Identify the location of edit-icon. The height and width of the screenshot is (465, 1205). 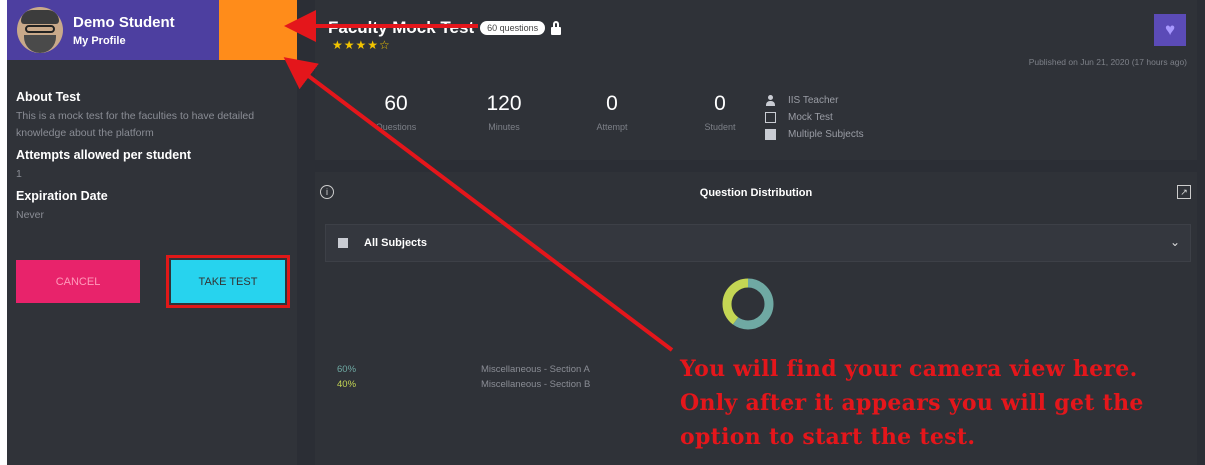
(770, 117).